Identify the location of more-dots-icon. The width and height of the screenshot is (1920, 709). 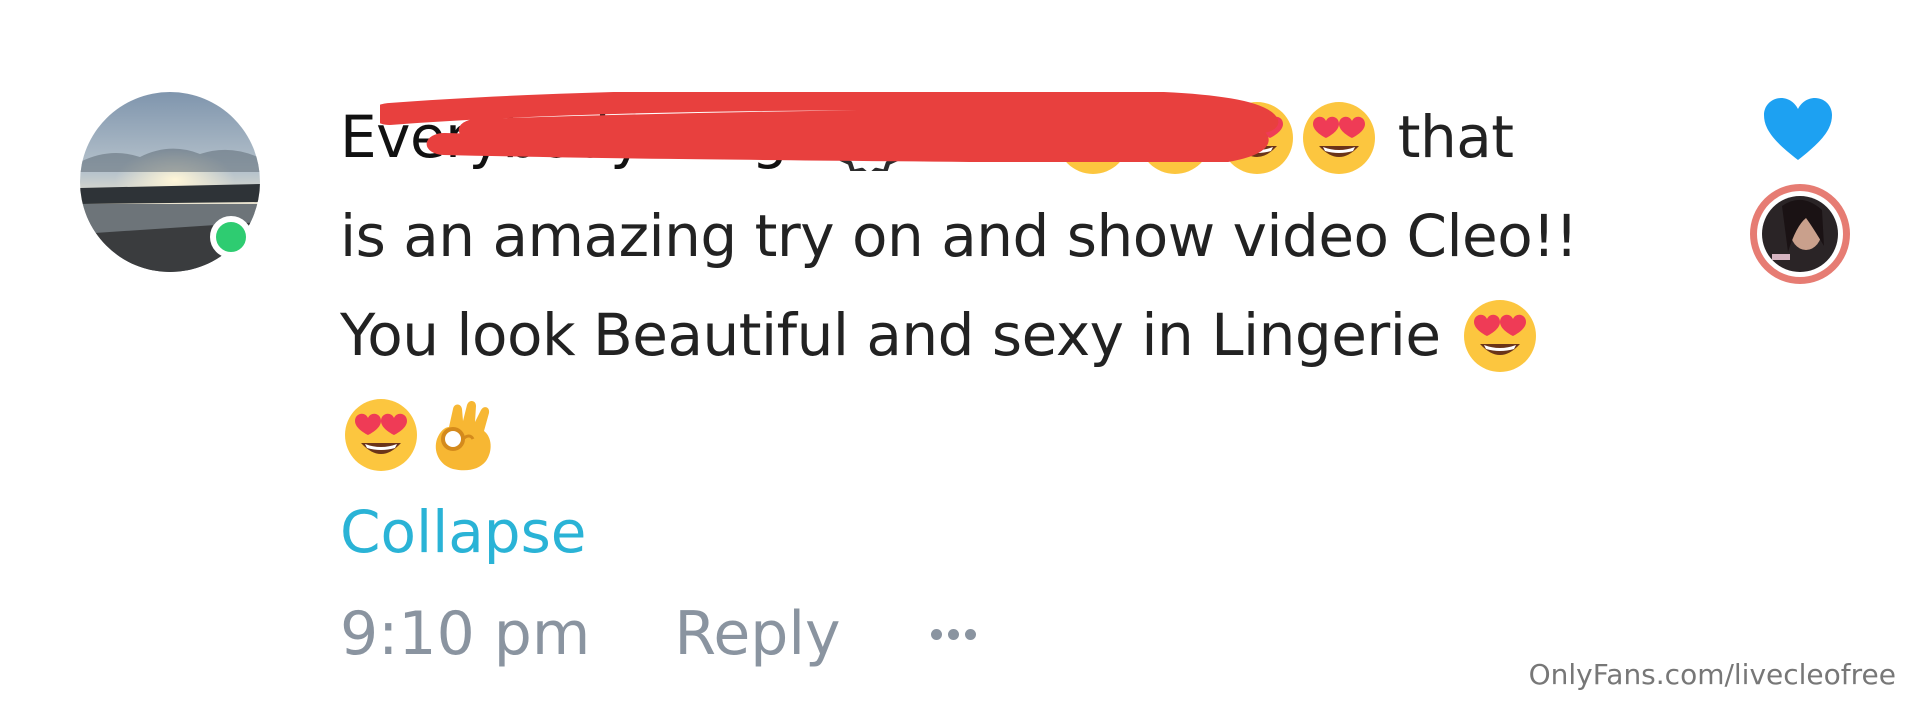
(953, 634).